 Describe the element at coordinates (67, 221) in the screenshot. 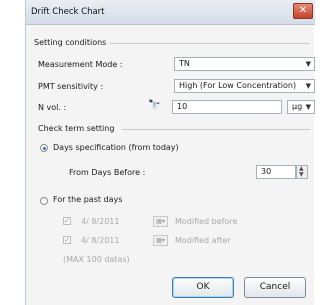

I see `modified-before-checkbox: ✓` at that location.